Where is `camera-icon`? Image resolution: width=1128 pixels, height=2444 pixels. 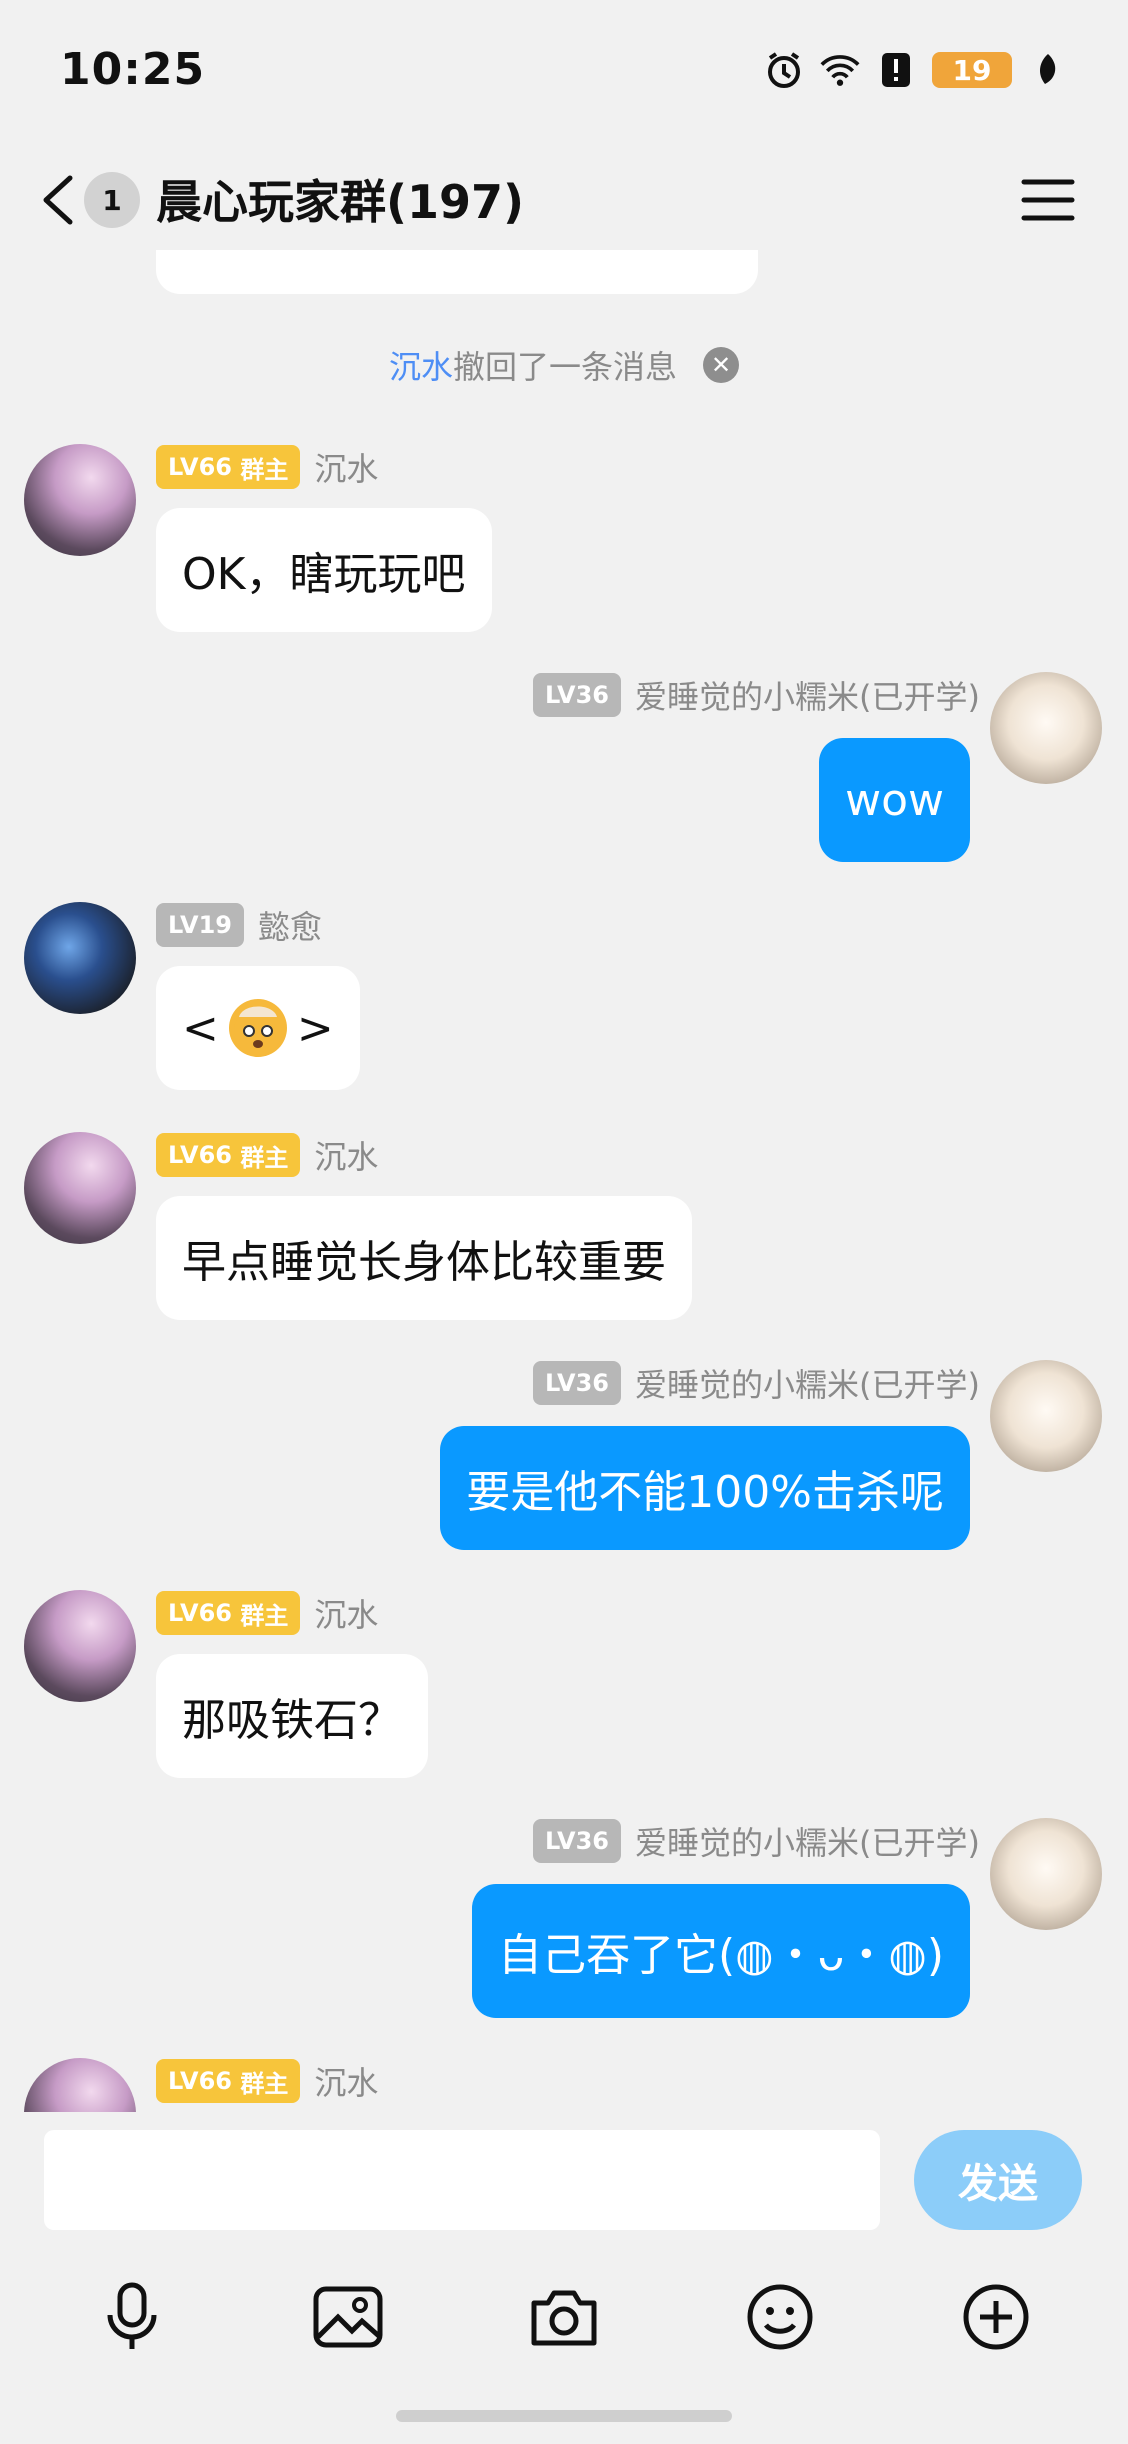
camera-icon is located at coordinates (564, 2317).